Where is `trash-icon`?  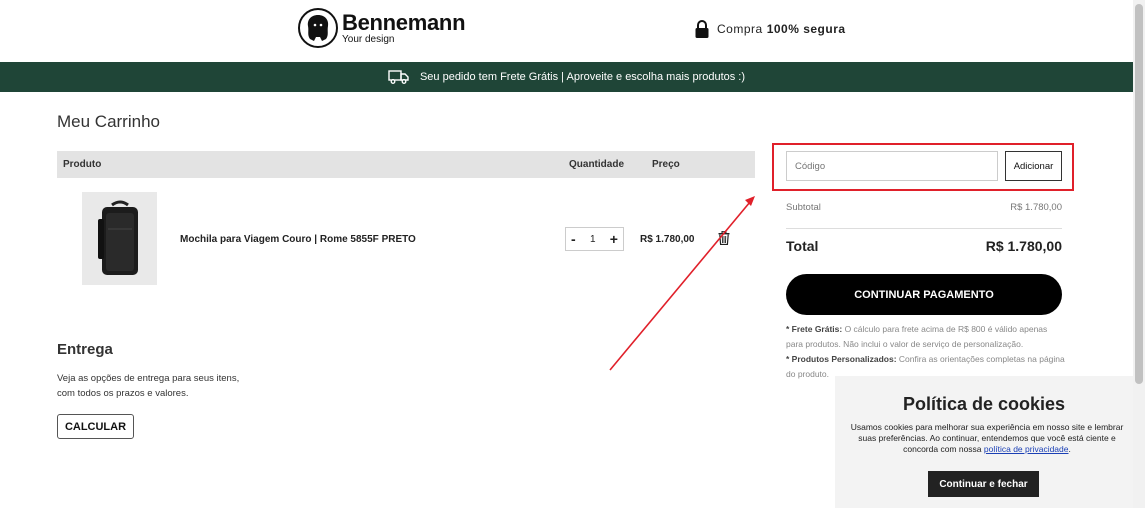 trash-icon is located at coordinates (724, 238).